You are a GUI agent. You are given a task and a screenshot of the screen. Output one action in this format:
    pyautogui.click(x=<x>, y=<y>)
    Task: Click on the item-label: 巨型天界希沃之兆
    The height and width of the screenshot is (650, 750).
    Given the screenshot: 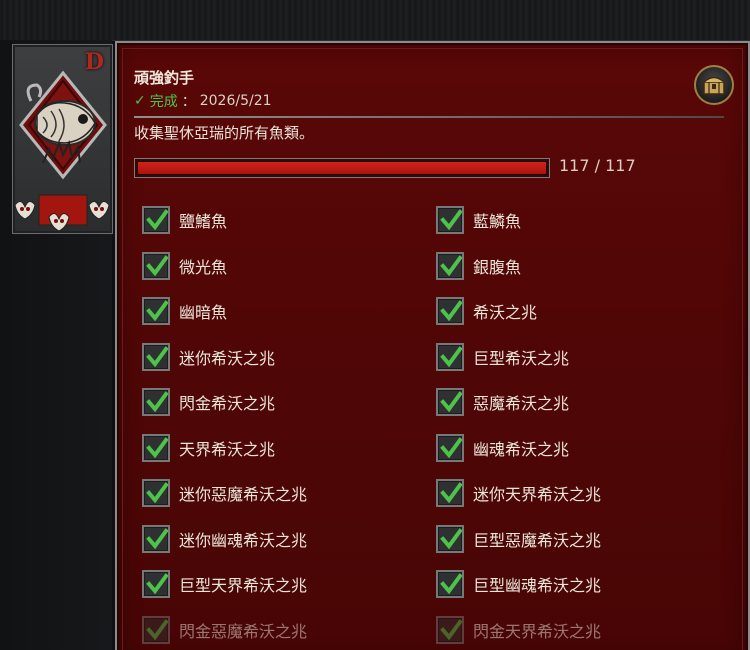 What is the action you would take?
    pyautogui.click(x=243, y=585)
    